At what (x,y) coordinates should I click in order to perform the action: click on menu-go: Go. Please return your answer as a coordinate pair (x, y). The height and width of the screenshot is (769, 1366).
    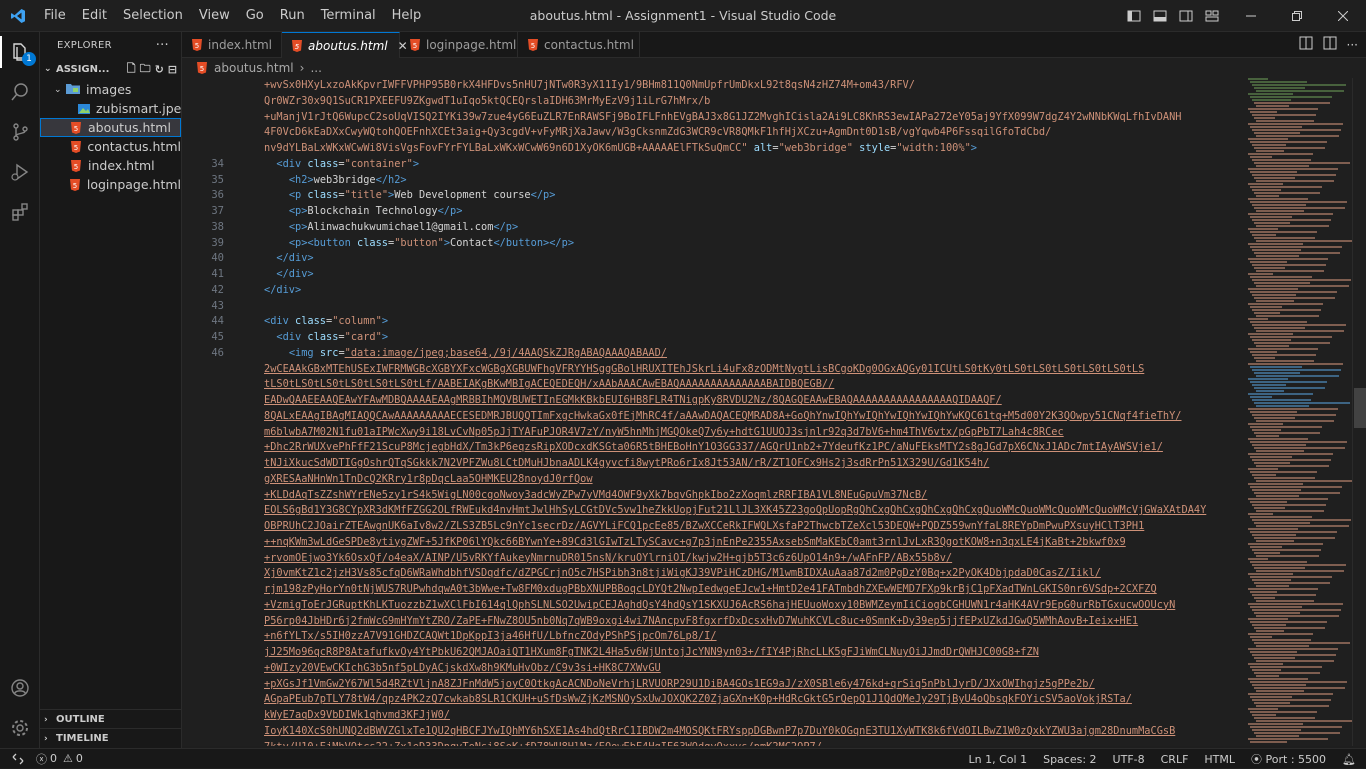
    Looking at the image, I should click on (255, 16).